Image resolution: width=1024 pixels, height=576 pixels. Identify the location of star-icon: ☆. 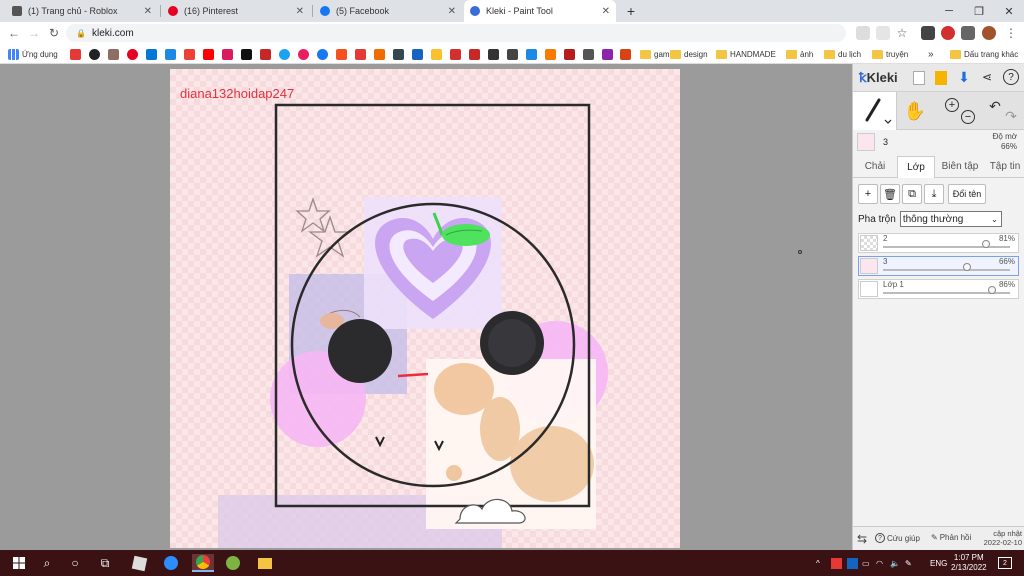
(902, 33).